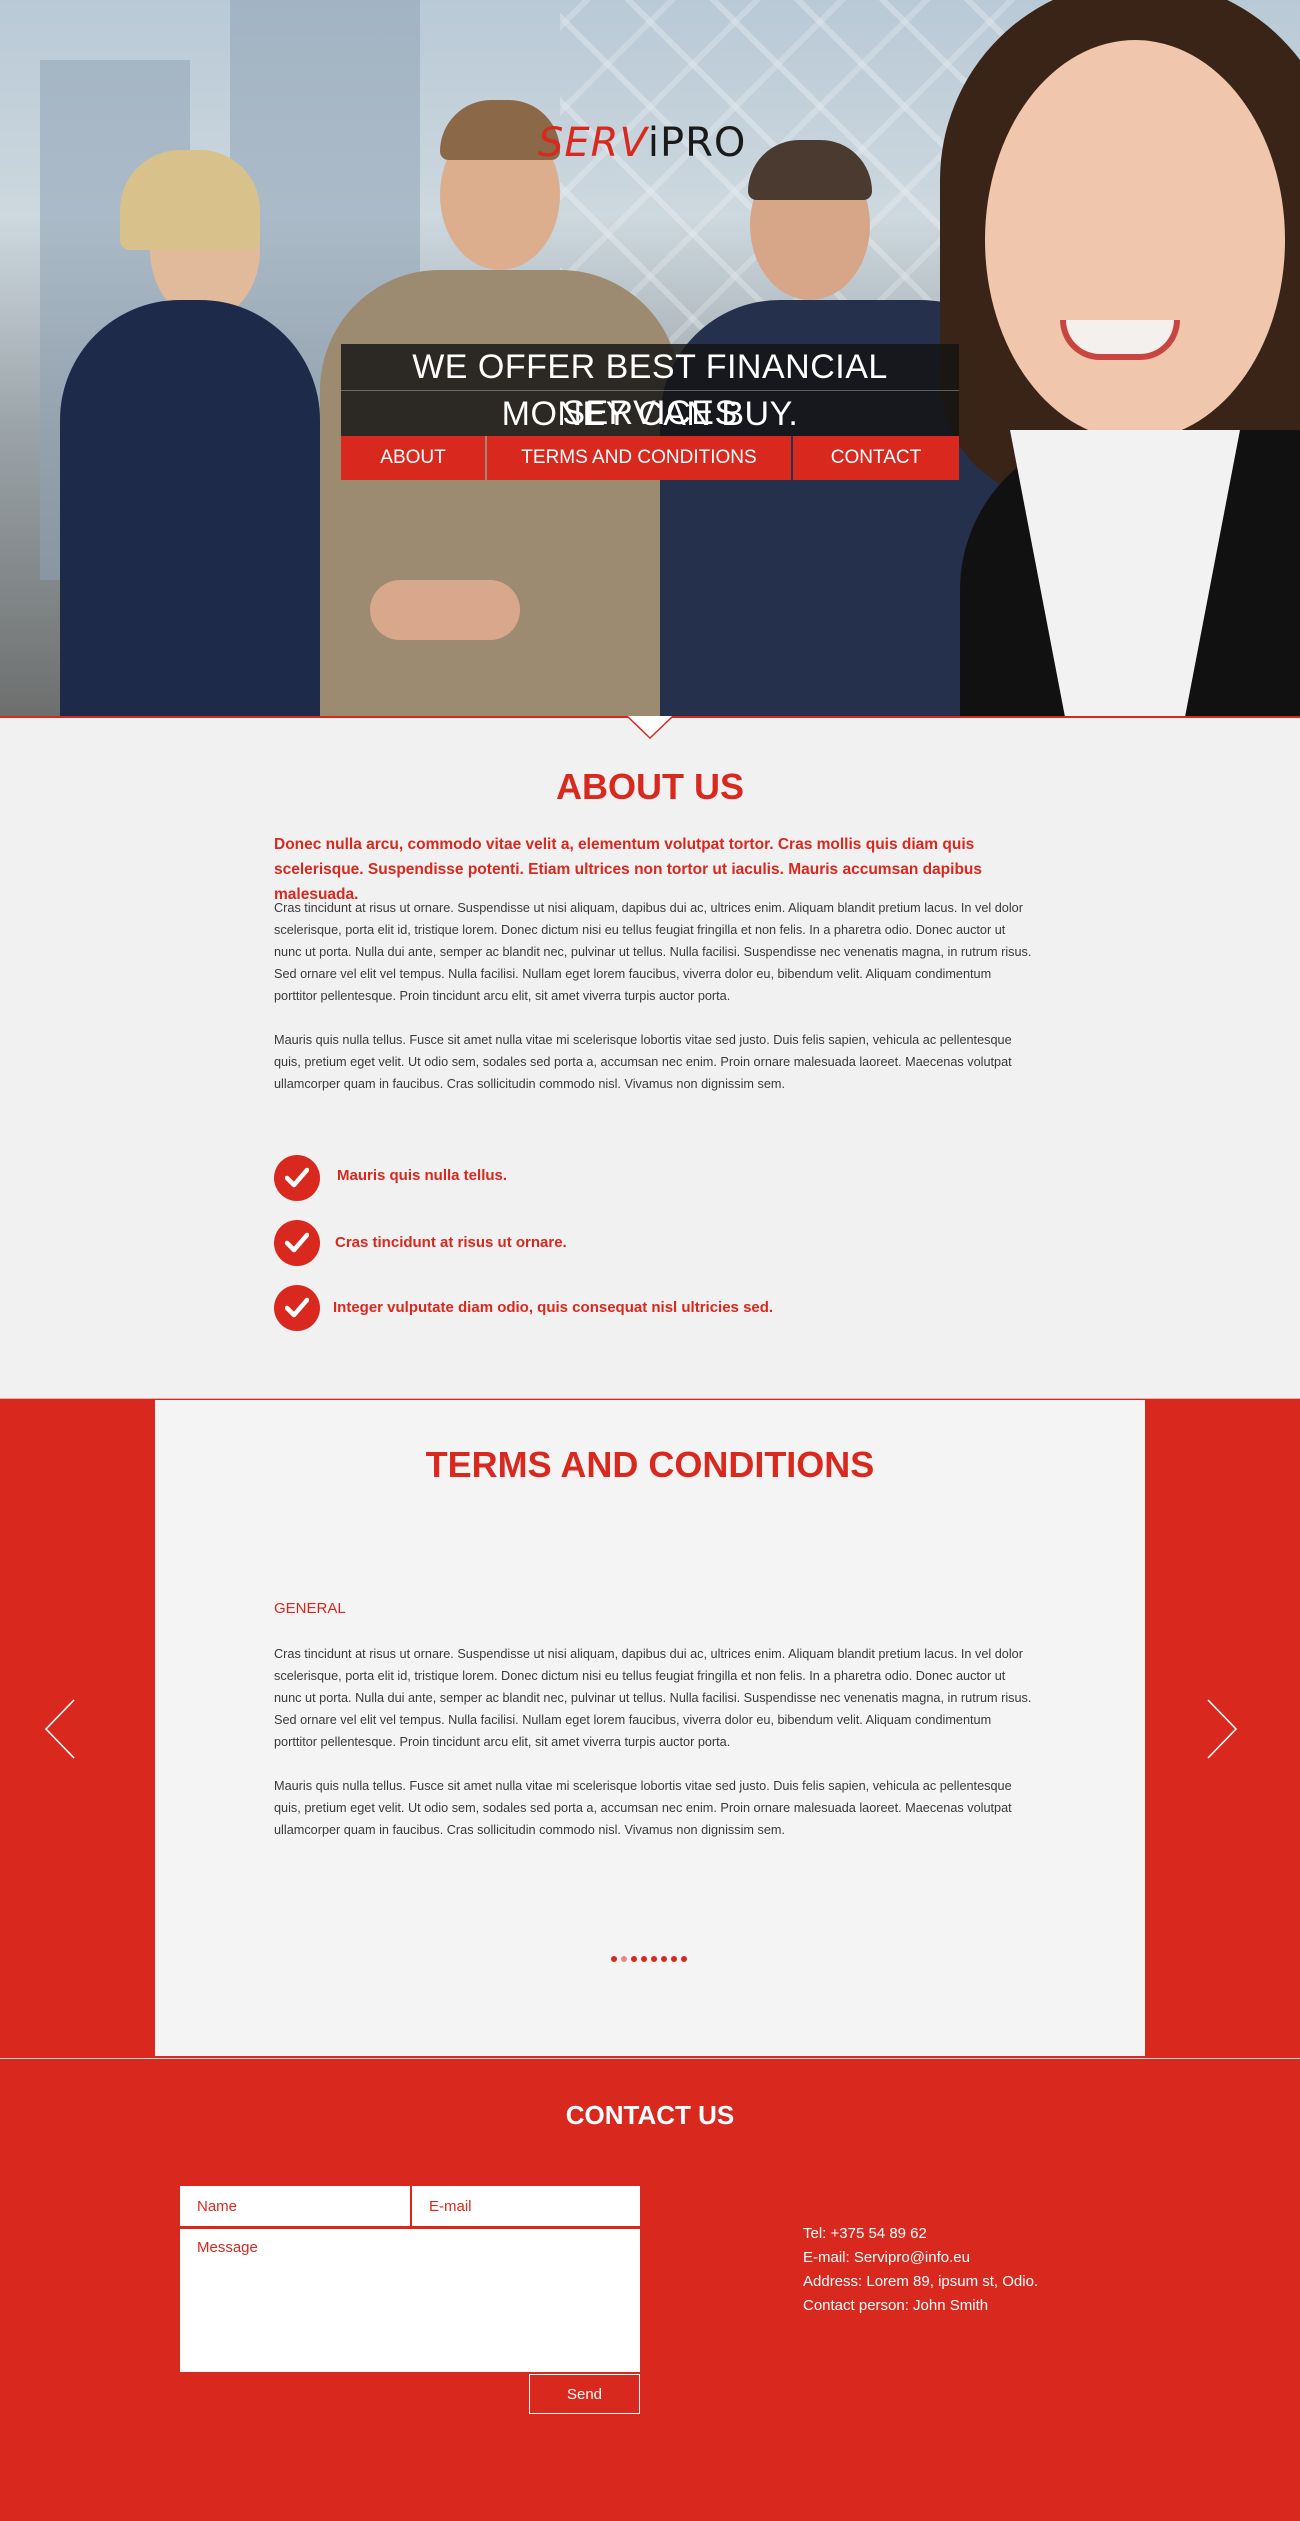 The width and height of the screenshot is (1300, 2521). I want to click on contact-title: CONTACT US, so click(650, 2115).